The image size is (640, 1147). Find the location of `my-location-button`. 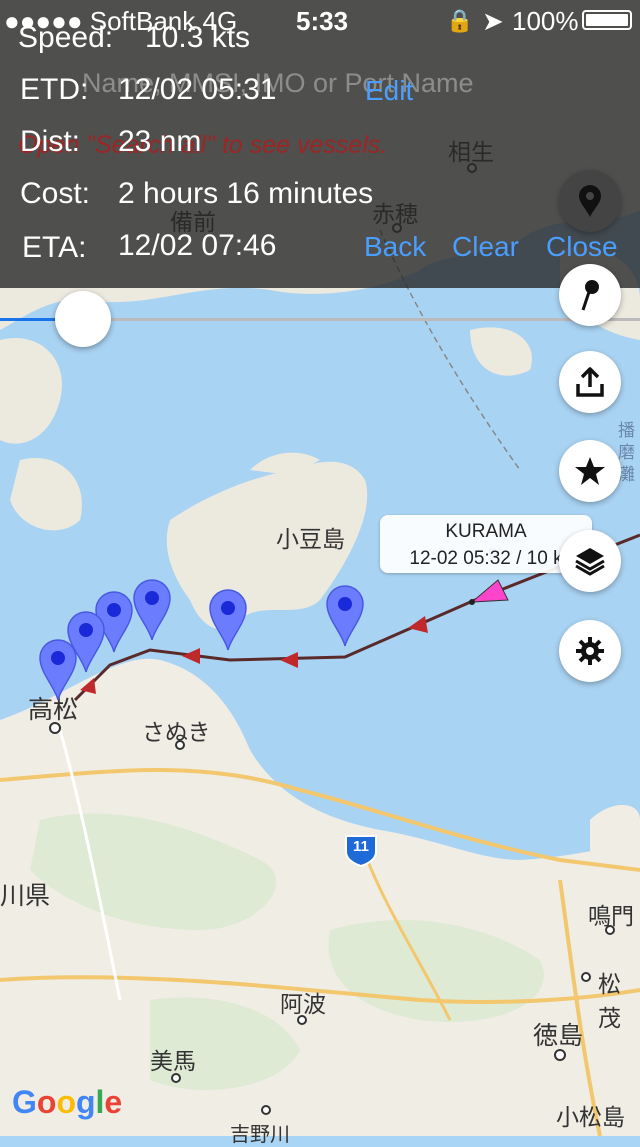

my-location-button is located at coordinates (590, 201).